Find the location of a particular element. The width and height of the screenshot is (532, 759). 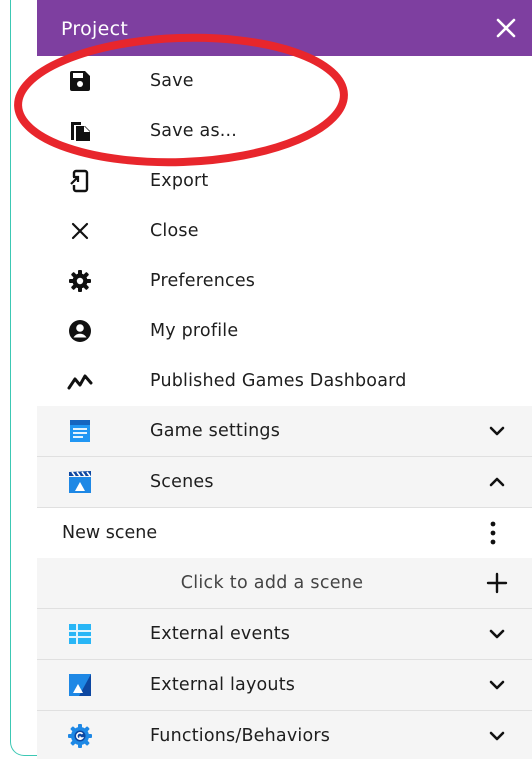

menu-item-preferences: Preferences is located at coordinates (284, 281).